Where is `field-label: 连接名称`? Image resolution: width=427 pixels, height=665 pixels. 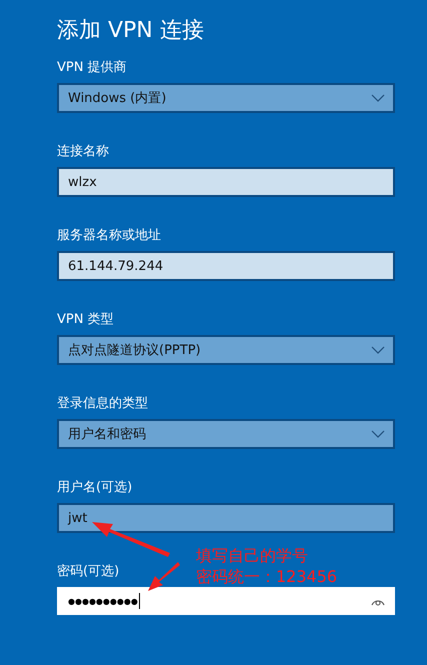 field-label: 连接名称 is located at coordinates (83, 152).